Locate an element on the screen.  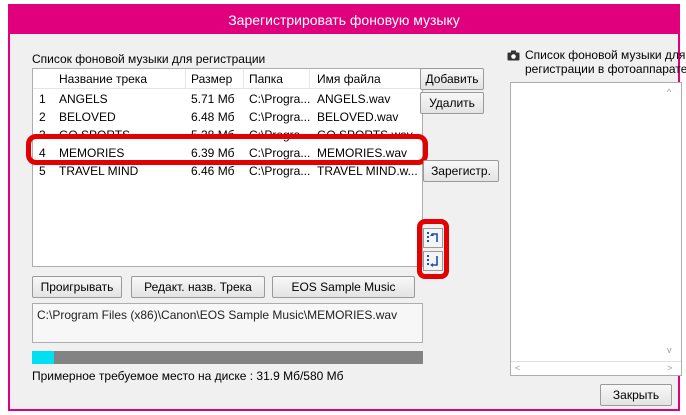
move-down-icon is located at coordinates (432, 261).